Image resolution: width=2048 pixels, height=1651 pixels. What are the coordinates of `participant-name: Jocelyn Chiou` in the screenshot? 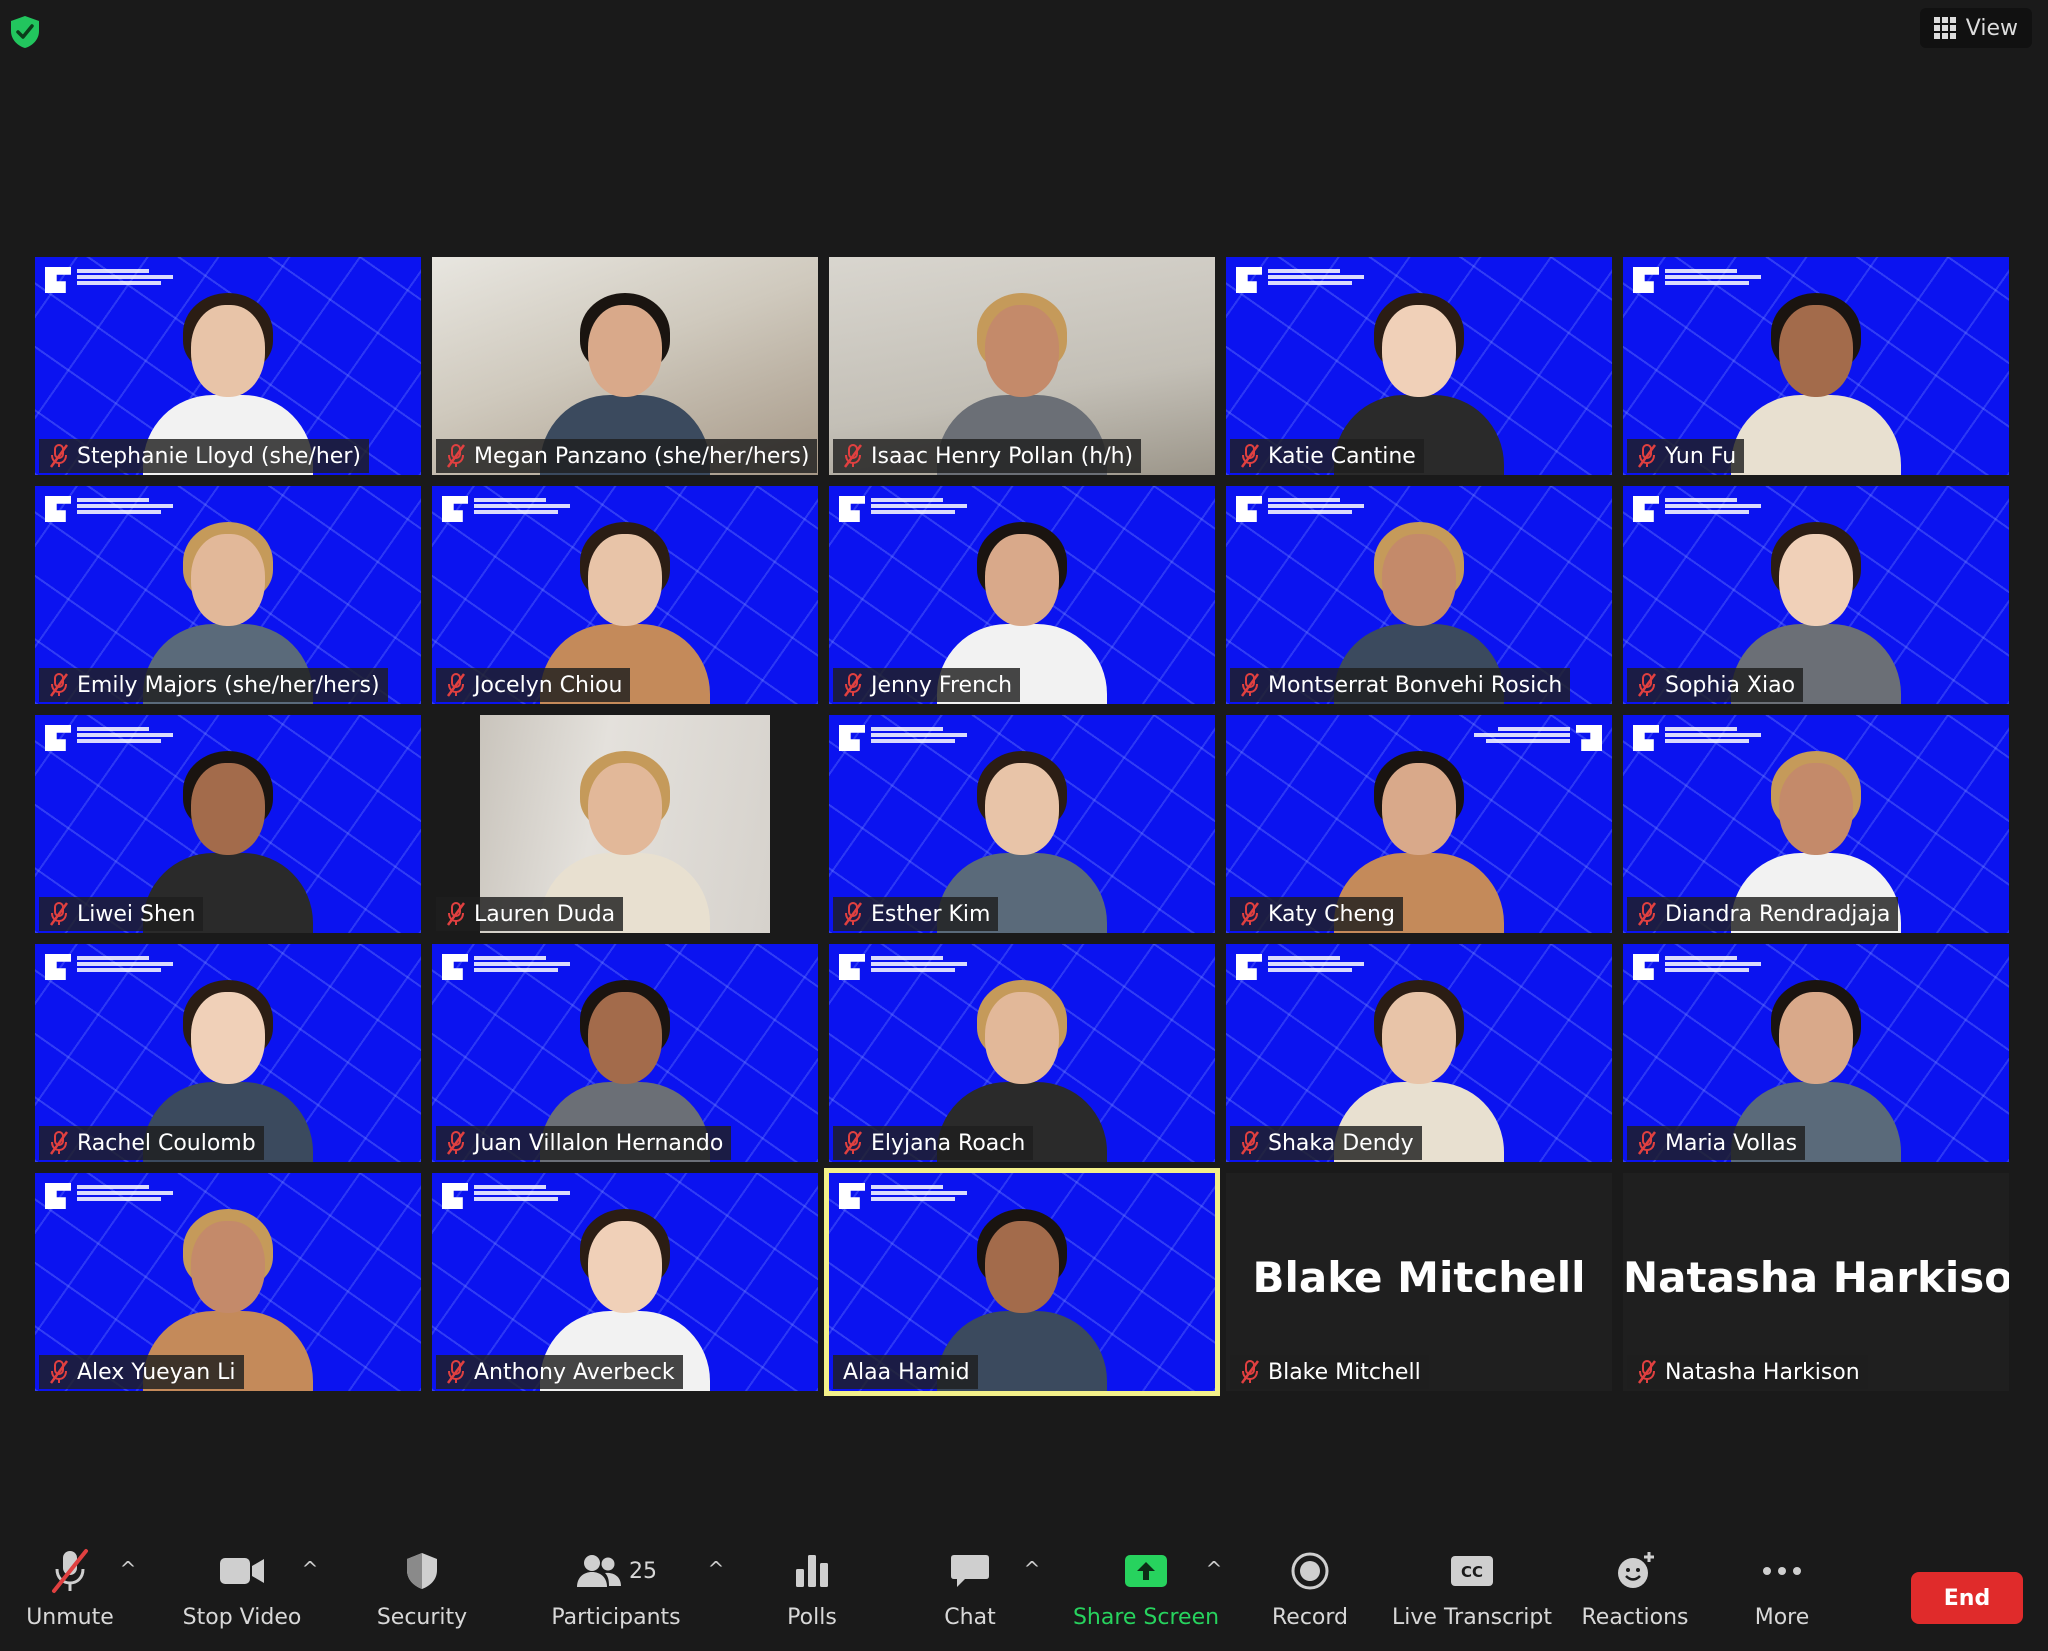 It's located at (548, 685).